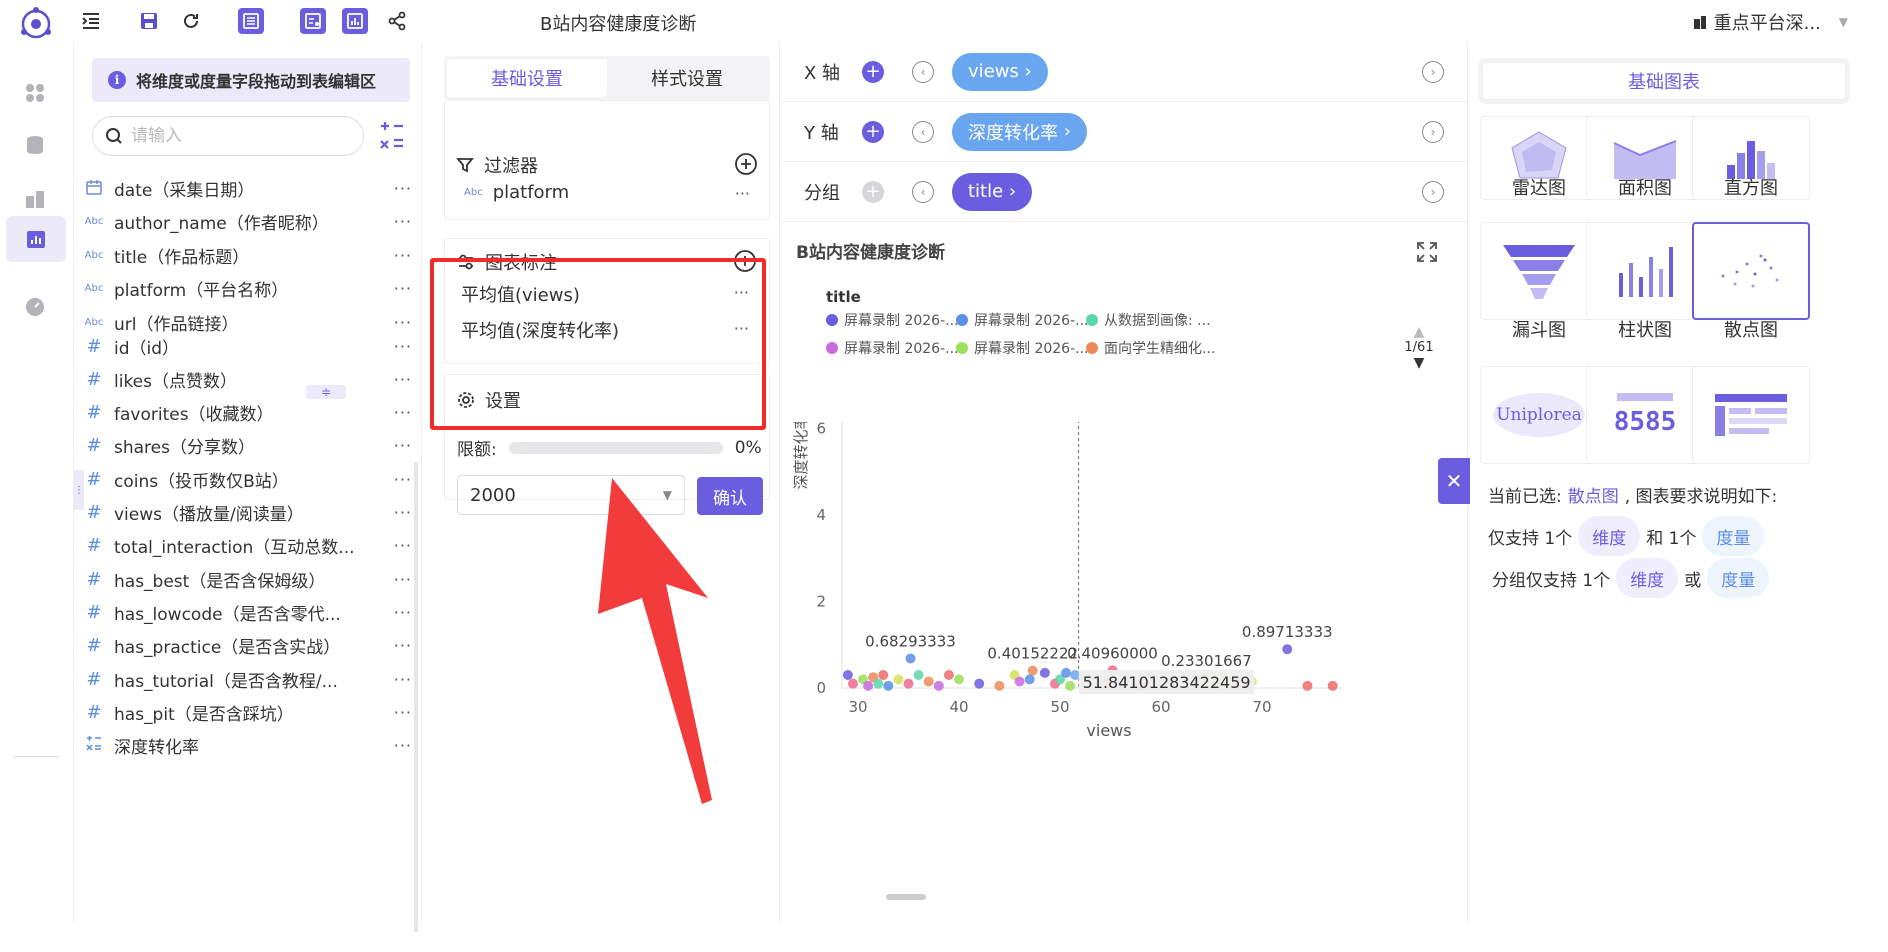 Image resolution: width=1888 pixels, height=952 pixels. What do you see at coordinates (231, 136) in the screenshot?
I see `field-search-input` at bounding box center [231, 136].